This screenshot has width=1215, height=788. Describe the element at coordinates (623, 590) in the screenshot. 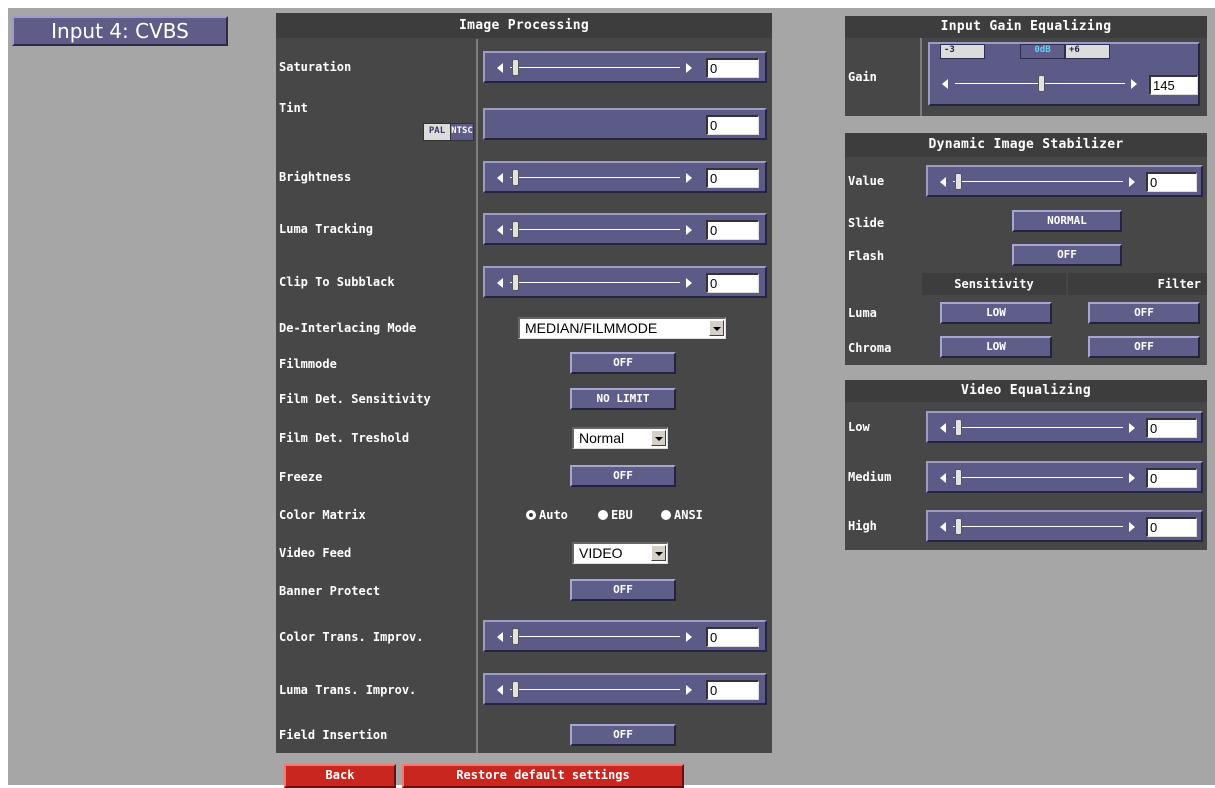

I see `banner-protect-button: OFF` at that location.